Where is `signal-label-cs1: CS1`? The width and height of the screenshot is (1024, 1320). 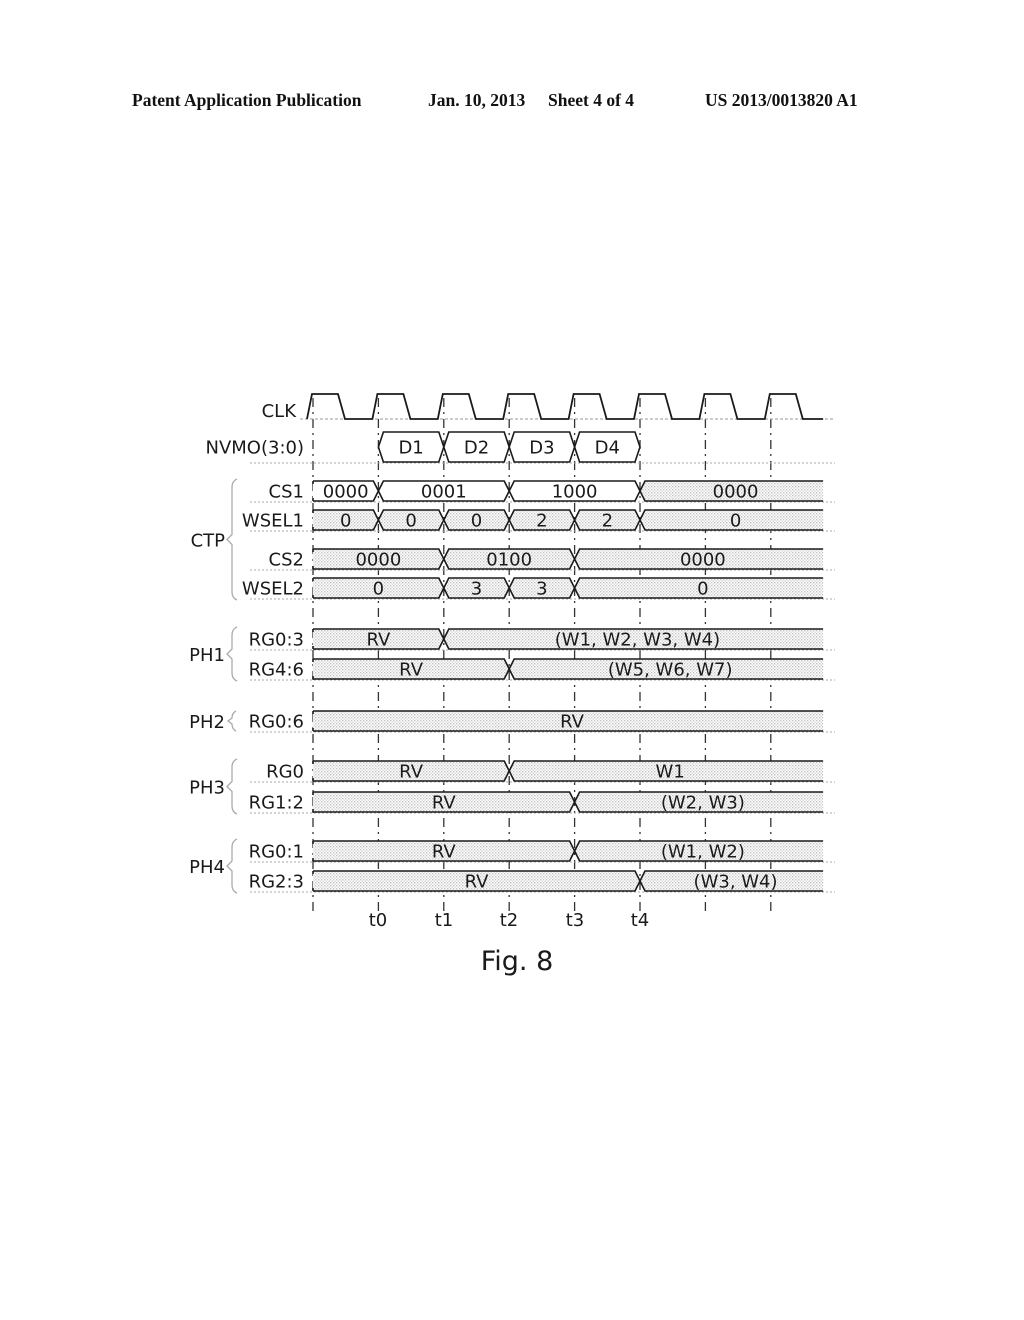
signal-label-cs1: CS1 is located at coordinates (286, 492).